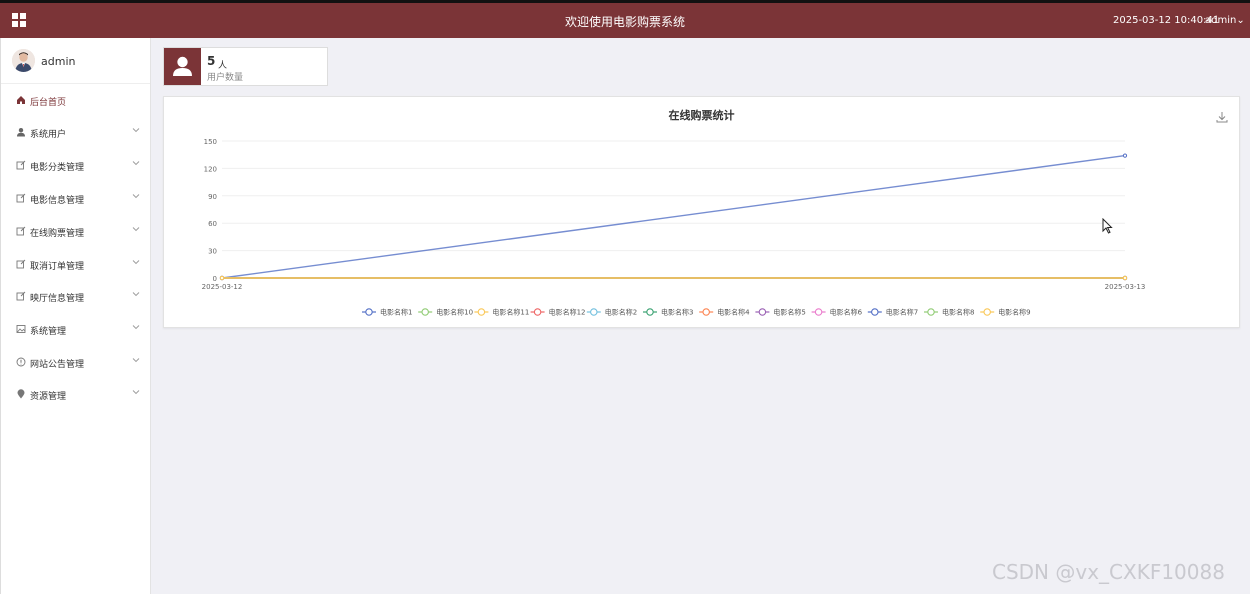 This screenshot has height=594, width=1250. Describe the element at coordinates (1107, 226) in the screenshot. I see `mouse-cursor-icon` at that location.